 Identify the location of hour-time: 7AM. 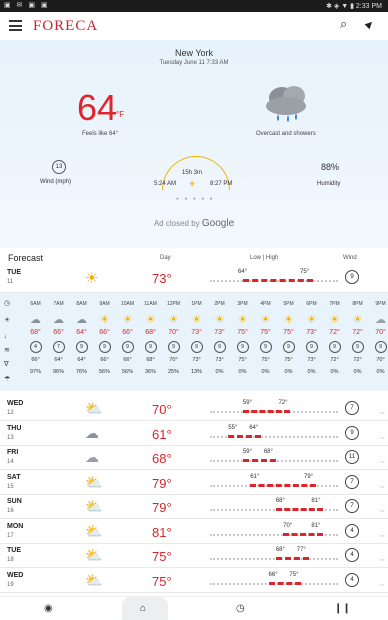
(58, 304).